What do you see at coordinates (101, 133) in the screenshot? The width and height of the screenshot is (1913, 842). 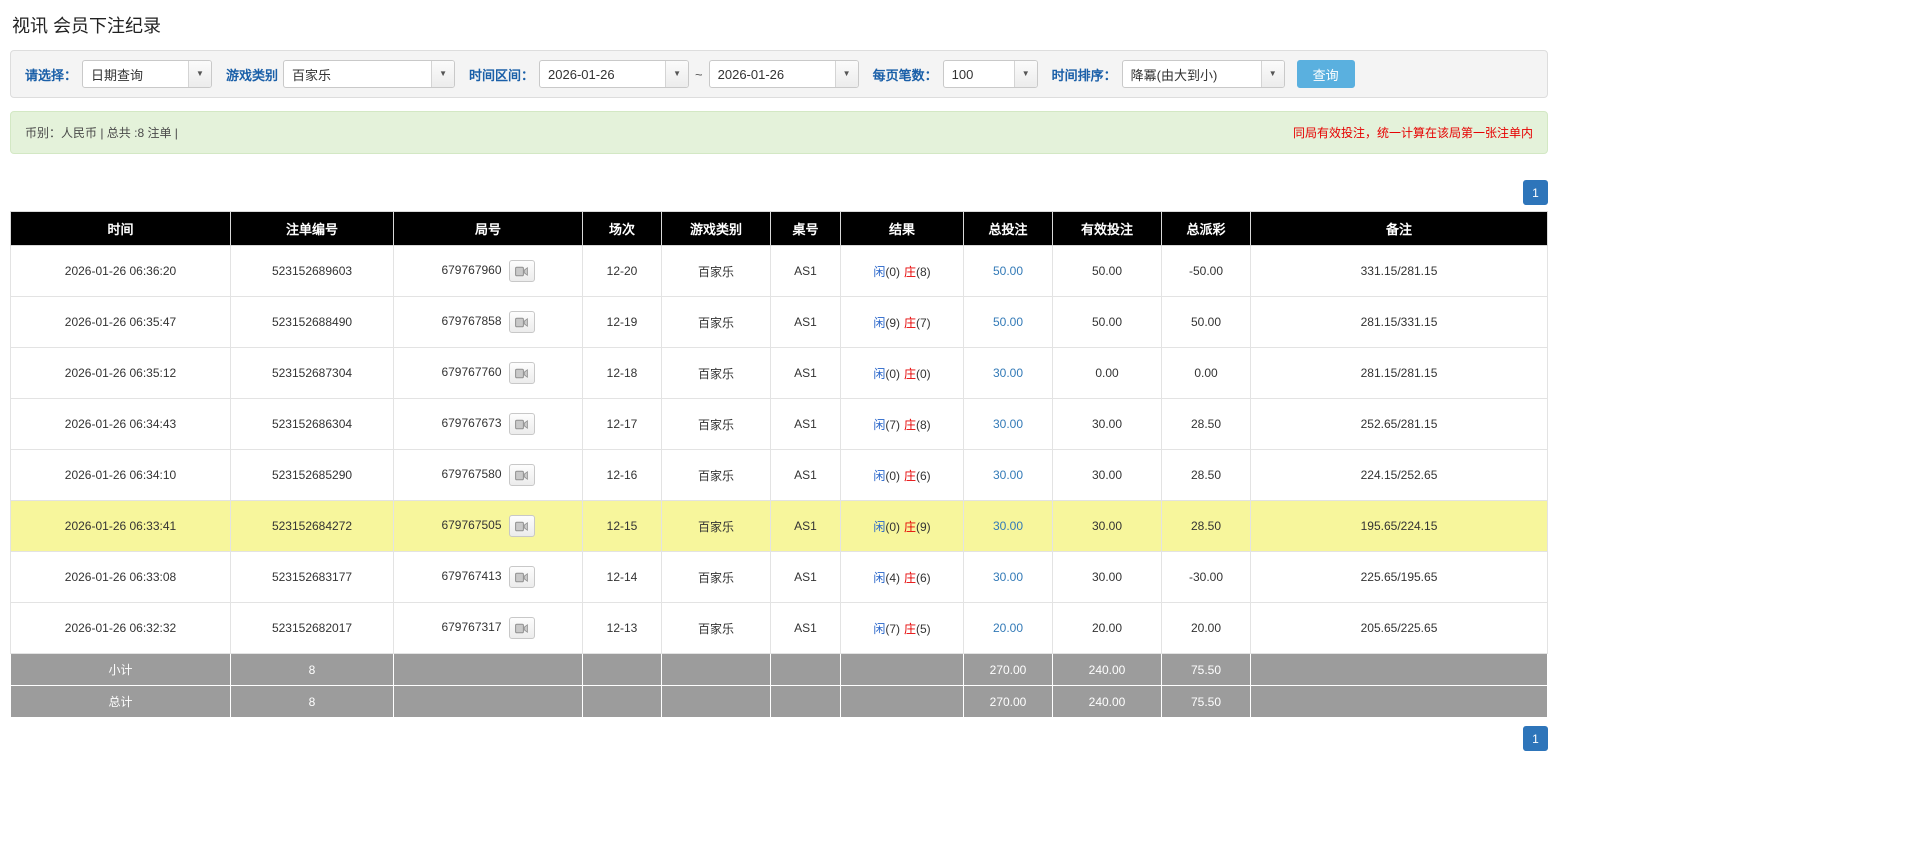 I see `currency-summary-text: 币别：人民币 | 总共 :8 注单 |` at bounding box center [101, 133].